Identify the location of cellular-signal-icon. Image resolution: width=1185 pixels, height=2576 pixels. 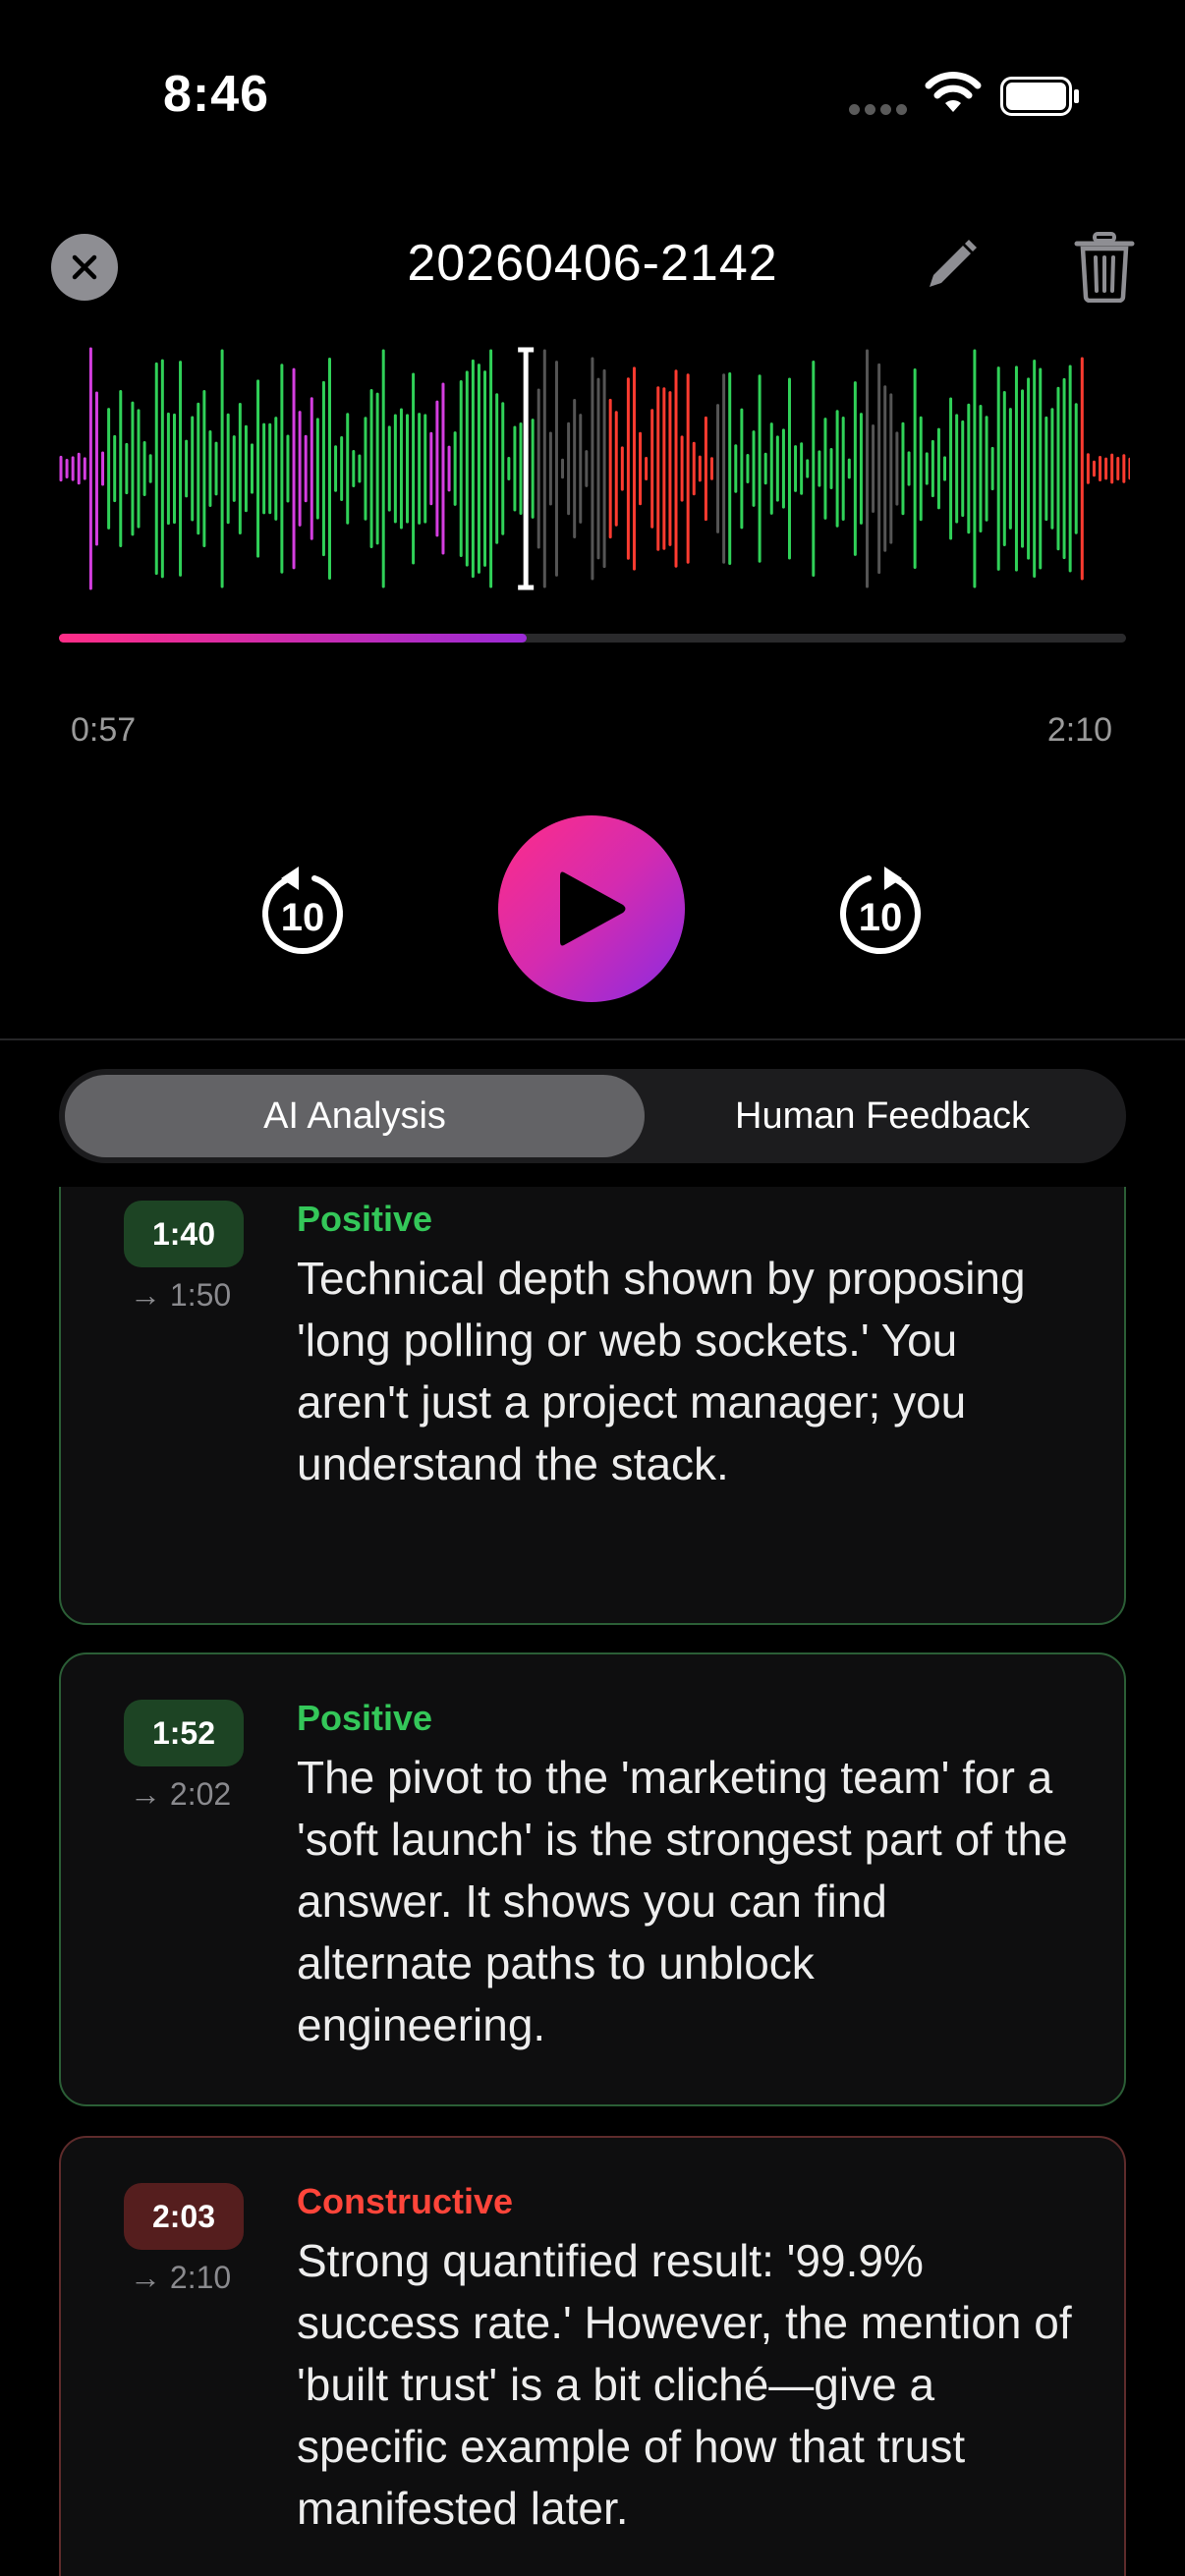
(879, 110).